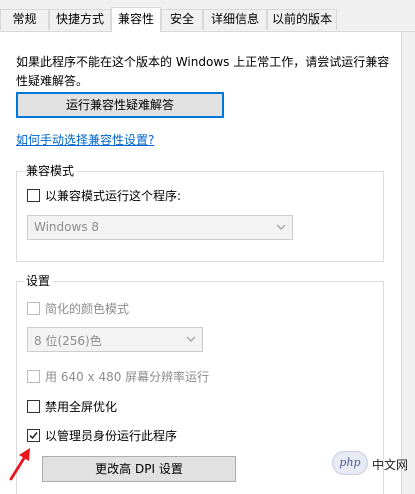 The height and width of the screenshot is (494, 415). What do you see at coordinates (139, 469) in the screenshot?
I see `change-high-dpi-button: 更改高 DPI 设置` at bounding box center [139, 469].